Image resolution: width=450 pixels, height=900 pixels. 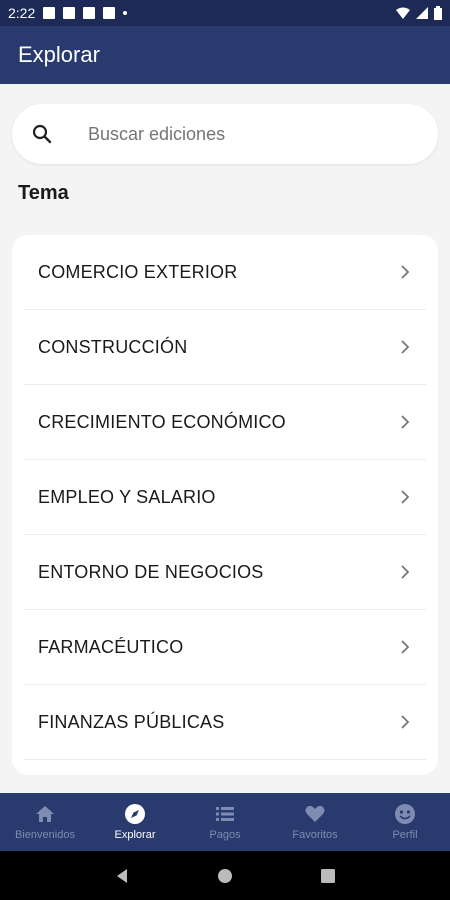 I want to click on system-navigation-bar, so click(x=225, y=875).